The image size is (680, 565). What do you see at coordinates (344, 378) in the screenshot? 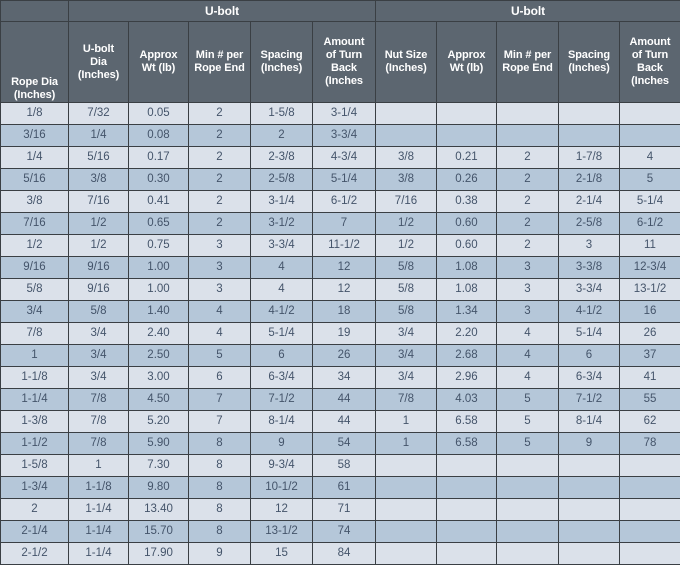
I see `cell-ub_turn: 34` at bounding box center [344, 378].